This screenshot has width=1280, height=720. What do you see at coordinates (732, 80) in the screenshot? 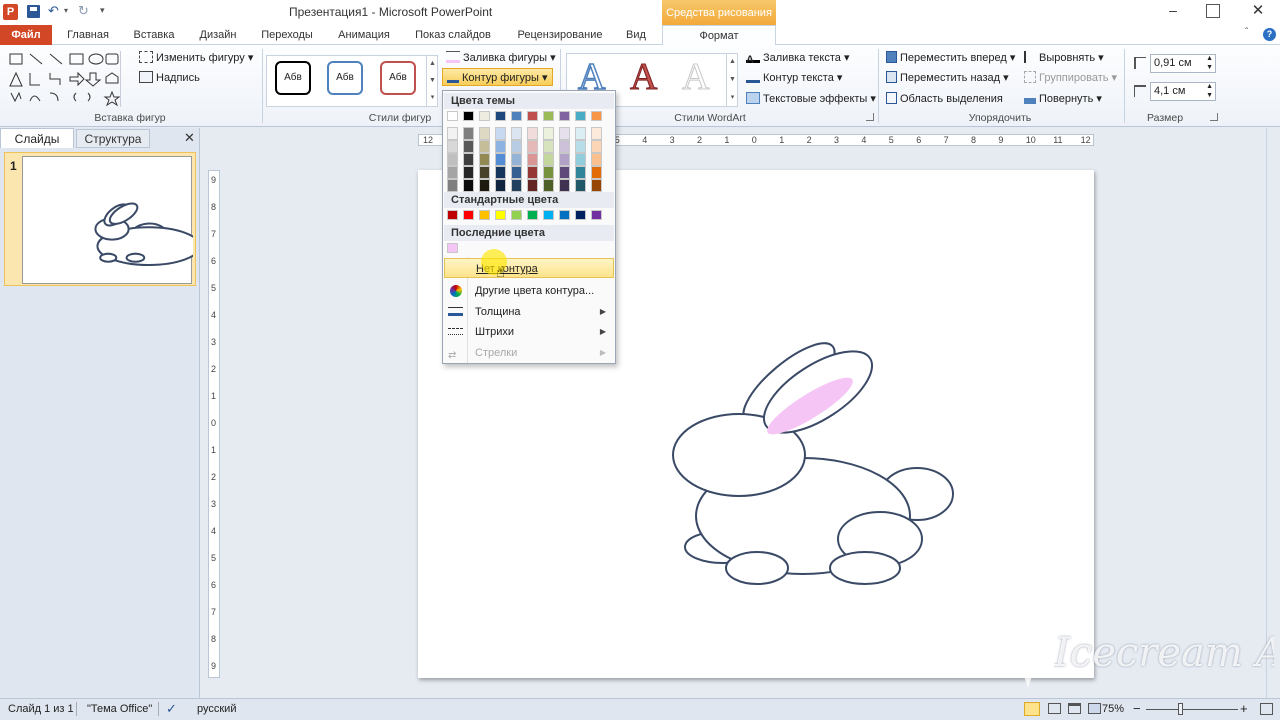
I see `wordart-more-button: ▲ ▼ ▾` at bounding box center [732, 80].